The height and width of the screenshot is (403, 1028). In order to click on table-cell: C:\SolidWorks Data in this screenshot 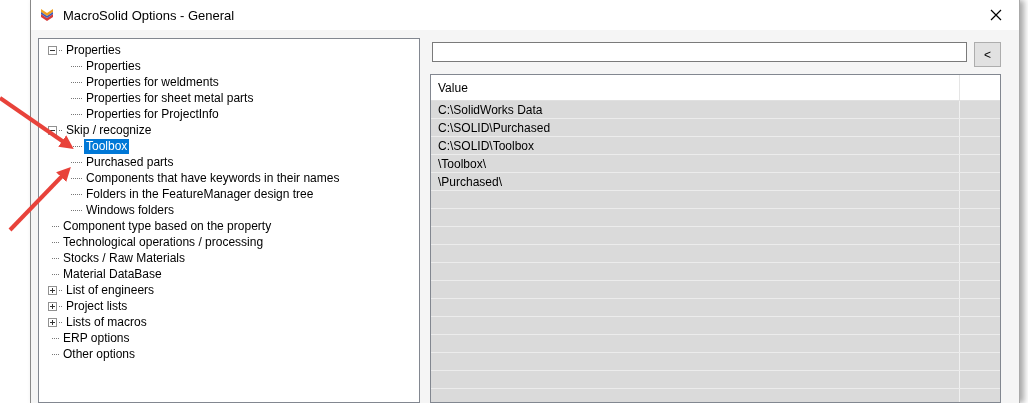, I will do `click(695, 109)`.